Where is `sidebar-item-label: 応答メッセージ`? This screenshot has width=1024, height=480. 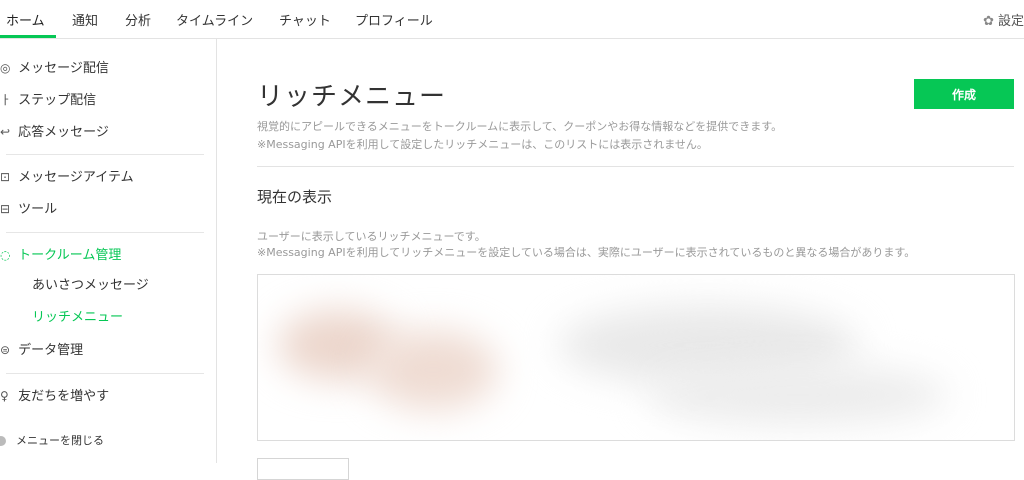
sidebar-item-label: 応答メッセージ is located at coordinates (63, 132).